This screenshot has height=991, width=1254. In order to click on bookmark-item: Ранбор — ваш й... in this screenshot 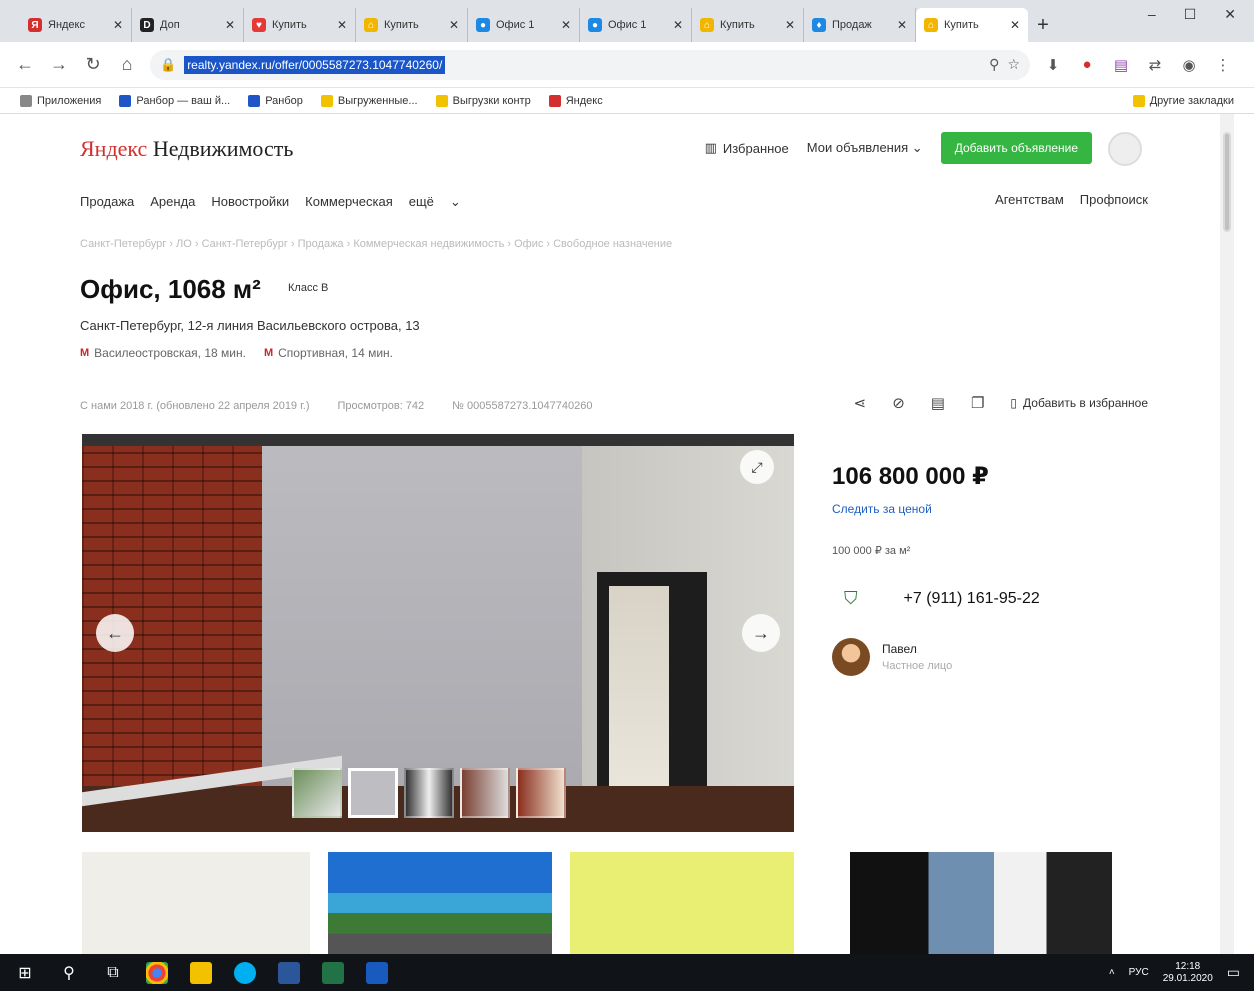, I will do `click(174, 100)`.